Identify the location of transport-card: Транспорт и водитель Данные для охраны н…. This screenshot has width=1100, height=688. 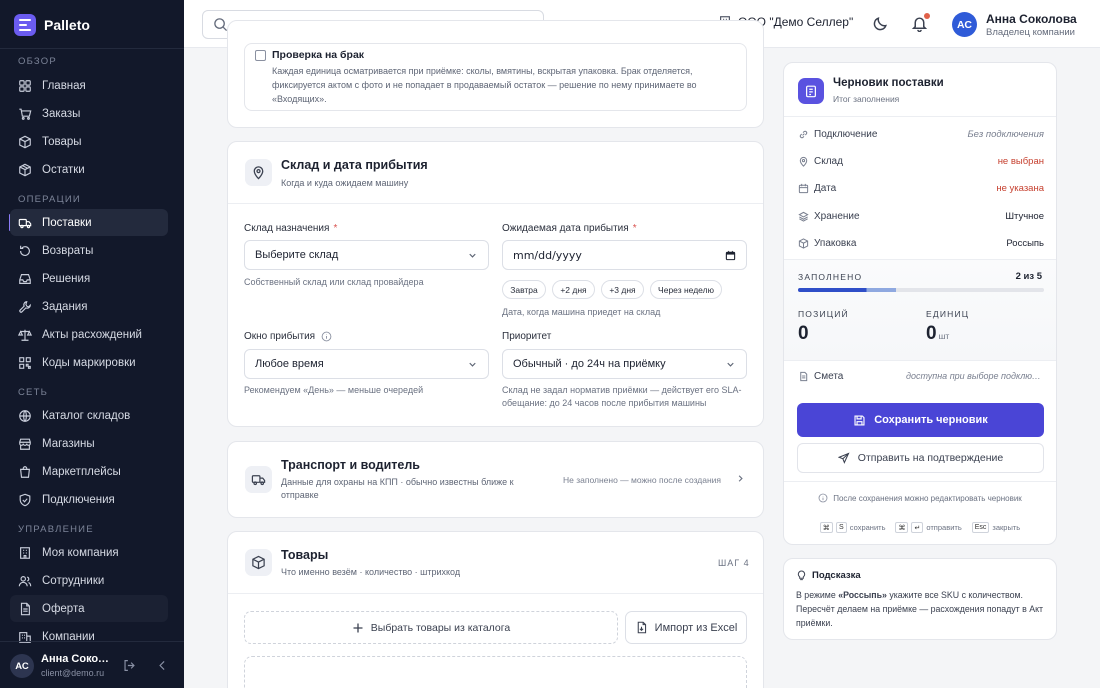
(495, 479).